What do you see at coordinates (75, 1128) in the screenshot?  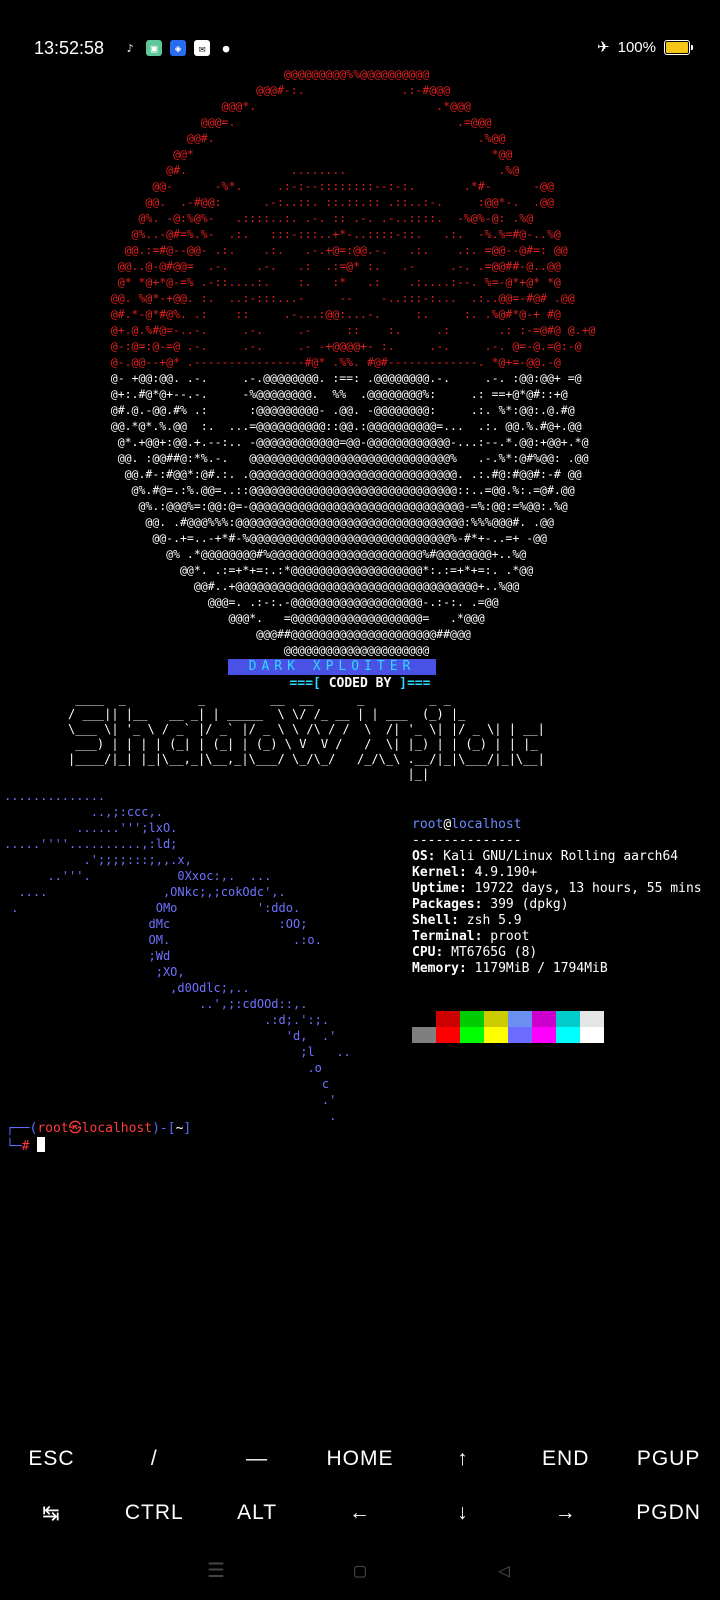 I see `prompt-skull: ㉿` at bounding box center [75, 1128].